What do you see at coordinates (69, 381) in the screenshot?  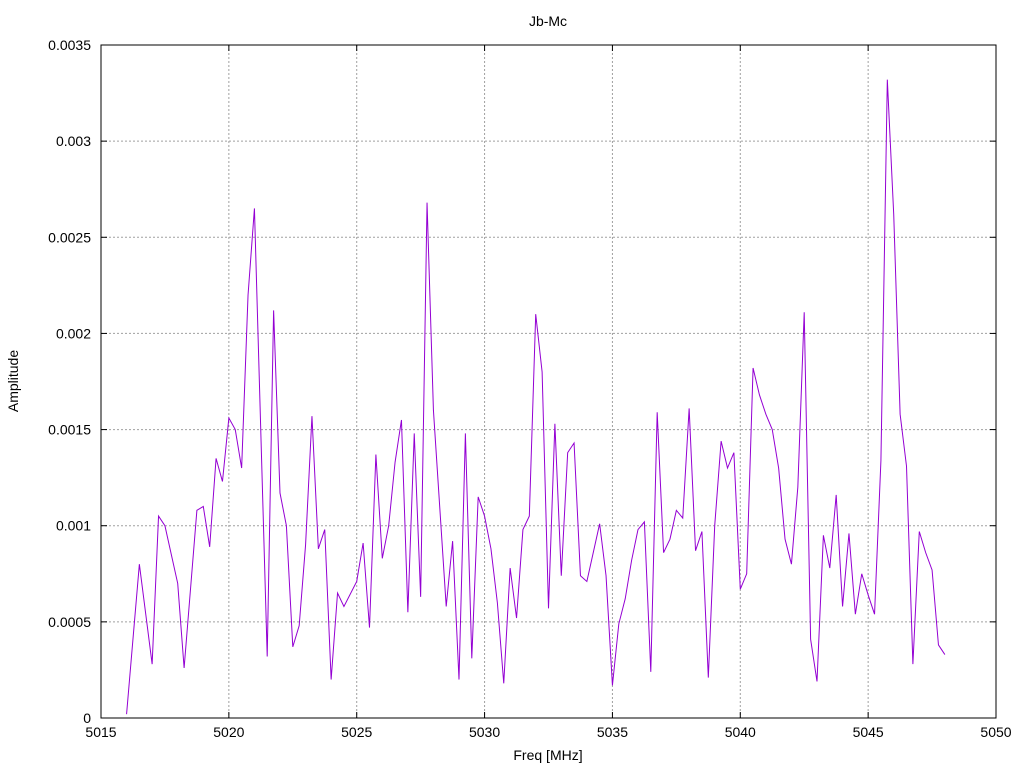 I see `y-tick-labels: 0 0.0005 0.001 0.0015 0.002 0.0025 0.003 0.0035` at bounding box center [69, 381].